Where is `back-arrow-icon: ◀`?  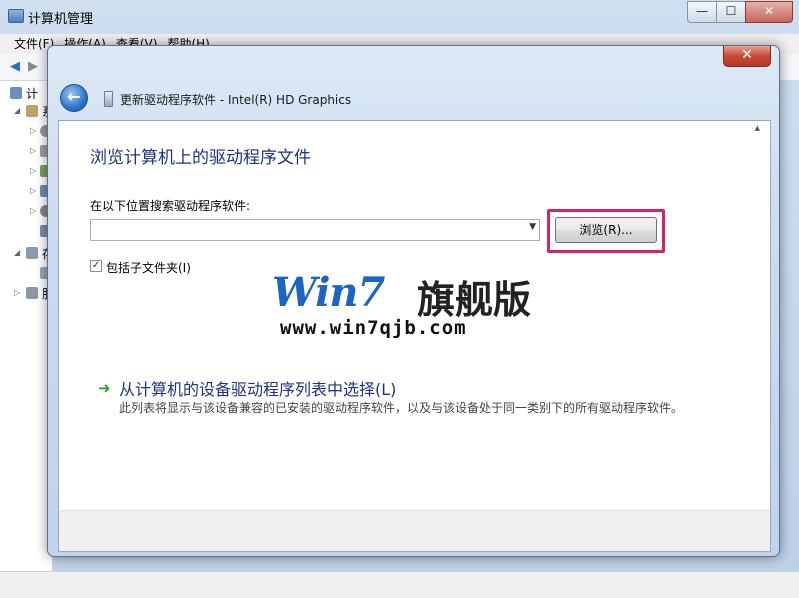
back-arrow-icon: ◀ is located at coordinates (15, 66).